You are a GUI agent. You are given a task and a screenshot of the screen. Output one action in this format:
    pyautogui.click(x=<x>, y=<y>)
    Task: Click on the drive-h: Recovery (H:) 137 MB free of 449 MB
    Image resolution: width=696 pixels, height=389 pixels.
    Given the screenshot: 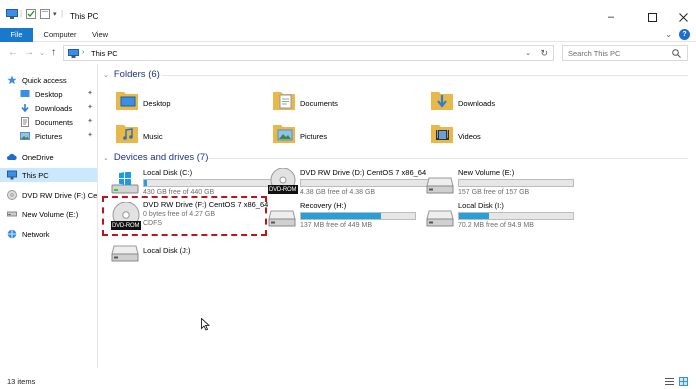 What is the action you would take?
    pyautogui.click(x=348, y=219)
    